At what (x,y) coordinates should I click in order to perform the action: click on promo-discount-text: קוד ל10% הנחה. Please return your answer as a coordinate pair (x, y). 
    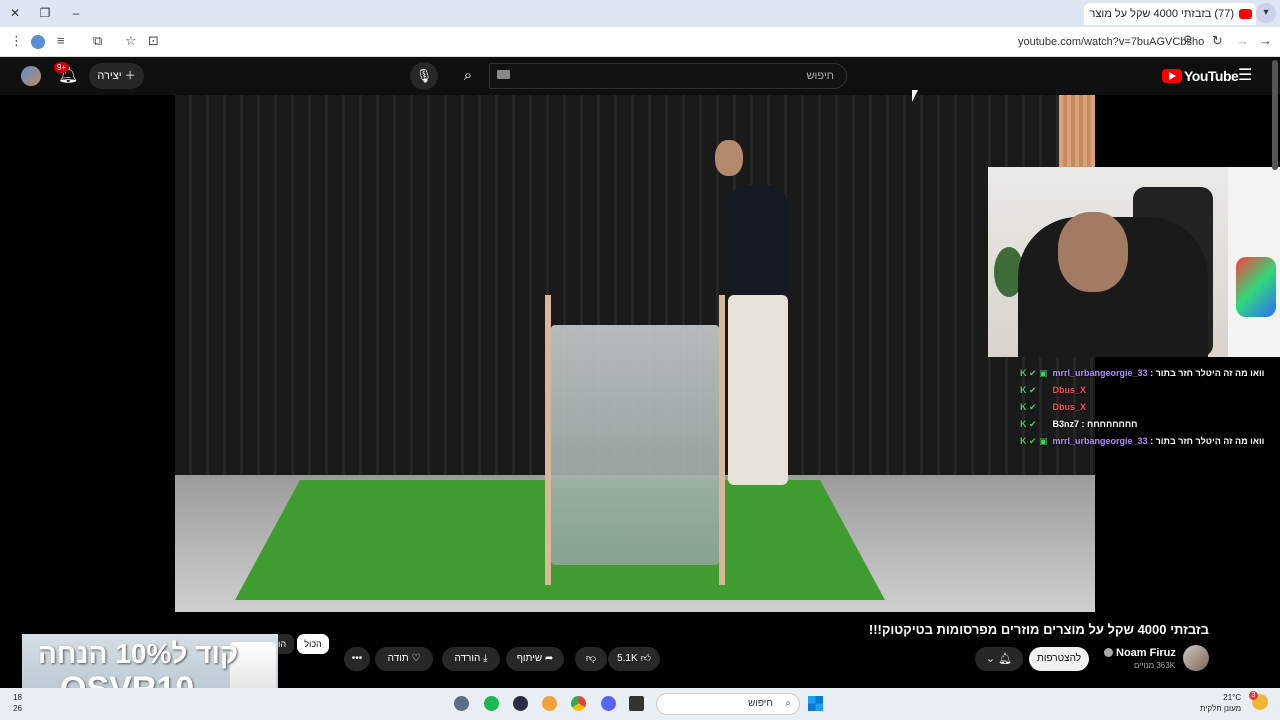
    Looking at the image, I should click on (138, 653).